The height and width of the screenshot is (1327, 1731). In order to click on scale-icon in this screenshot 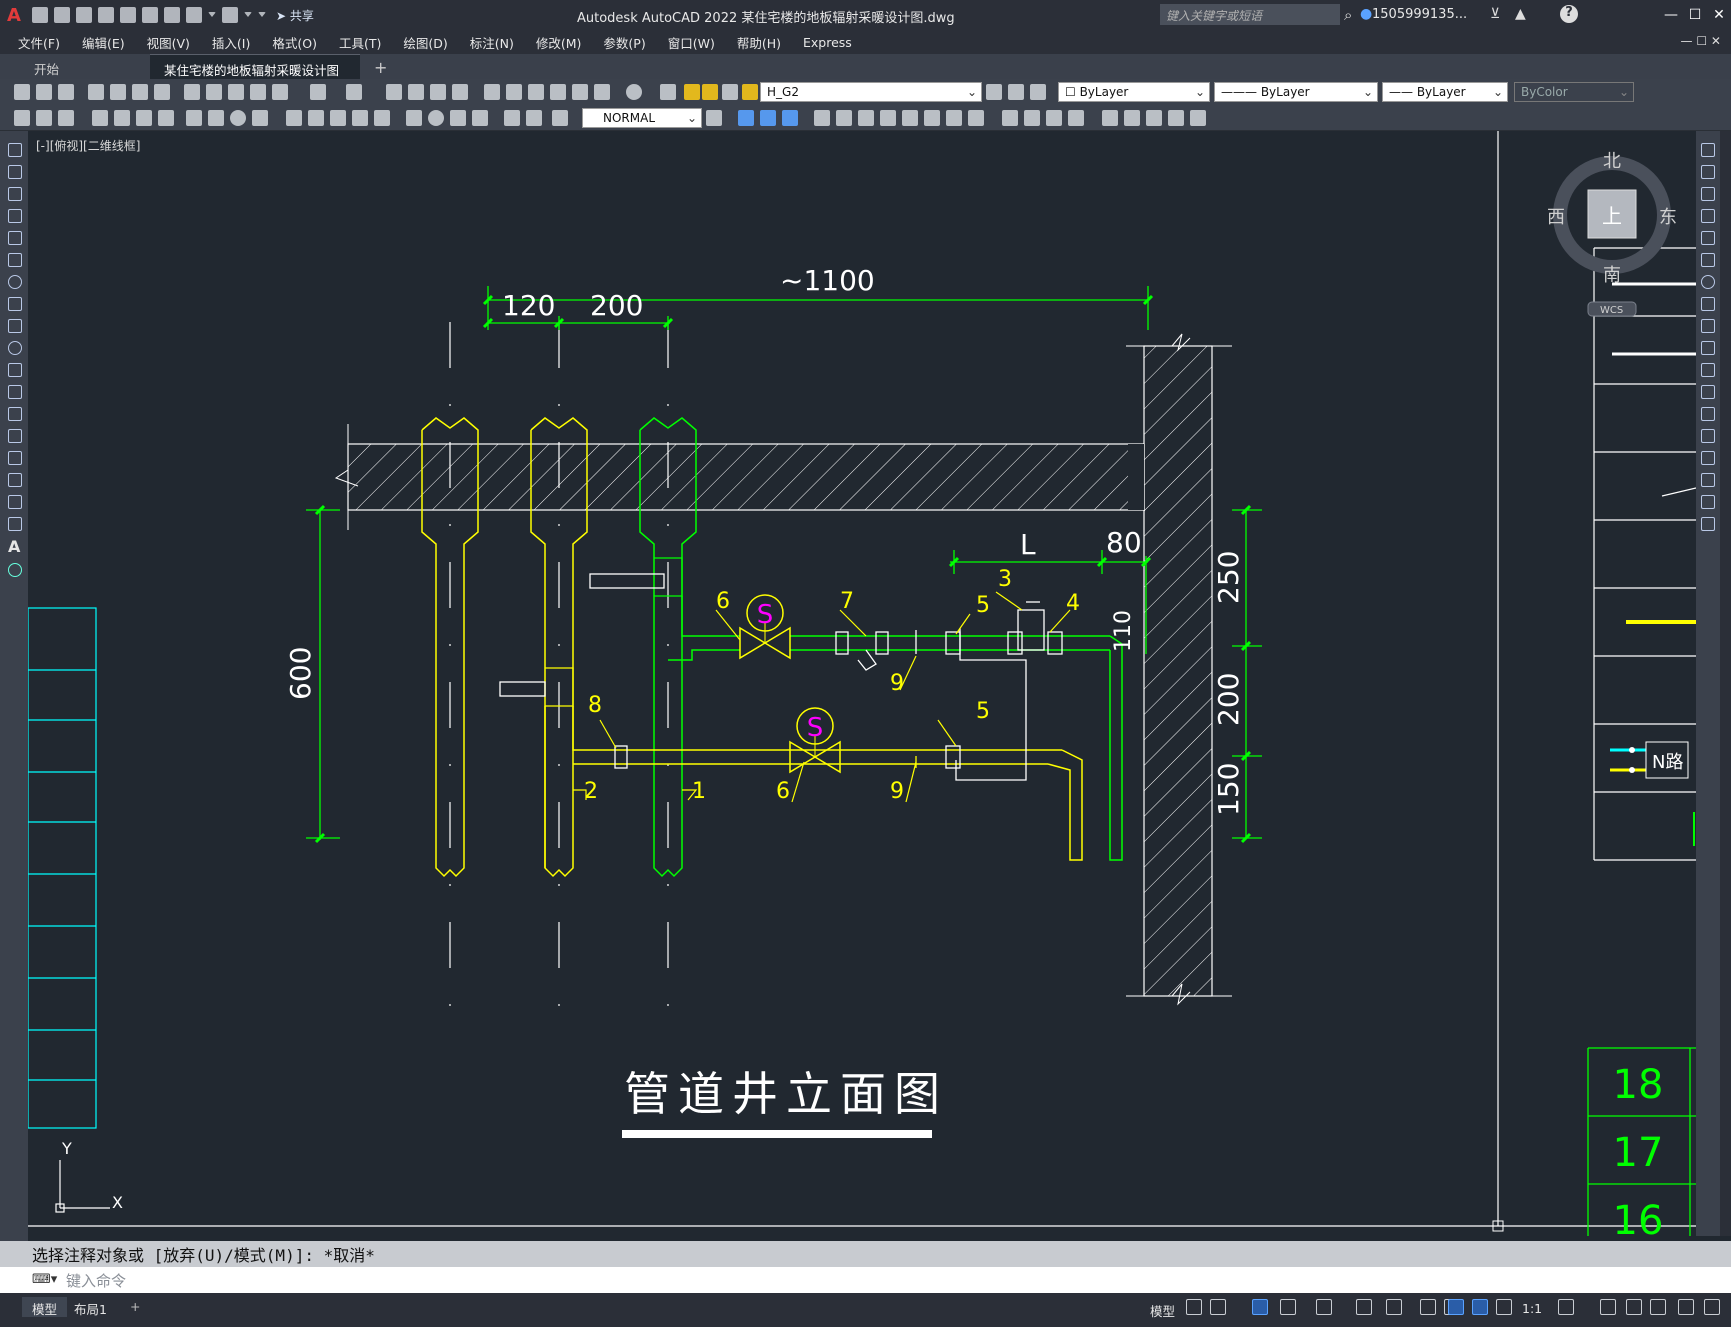, I will do `click(866, 118)`.